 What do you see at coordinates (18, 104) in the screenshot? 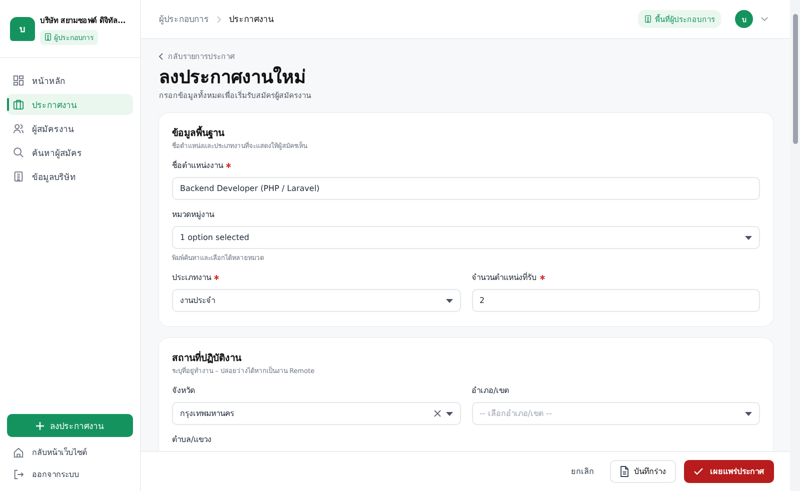
I see `briefcase-icon` at bounding box center [18, 104].